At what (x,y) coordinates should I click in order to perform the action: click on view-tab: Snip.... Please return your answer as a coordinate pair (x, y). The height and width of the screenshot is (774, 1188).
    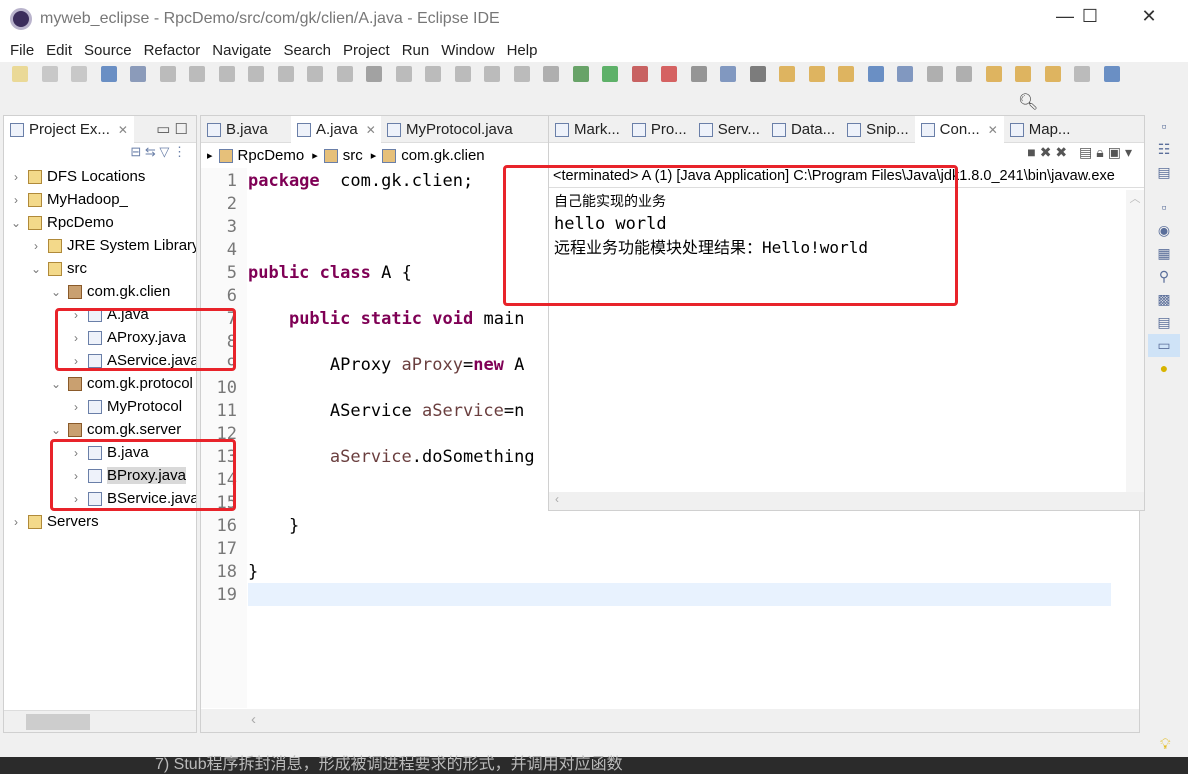
    Looking at the image, I should click on (878, 129).